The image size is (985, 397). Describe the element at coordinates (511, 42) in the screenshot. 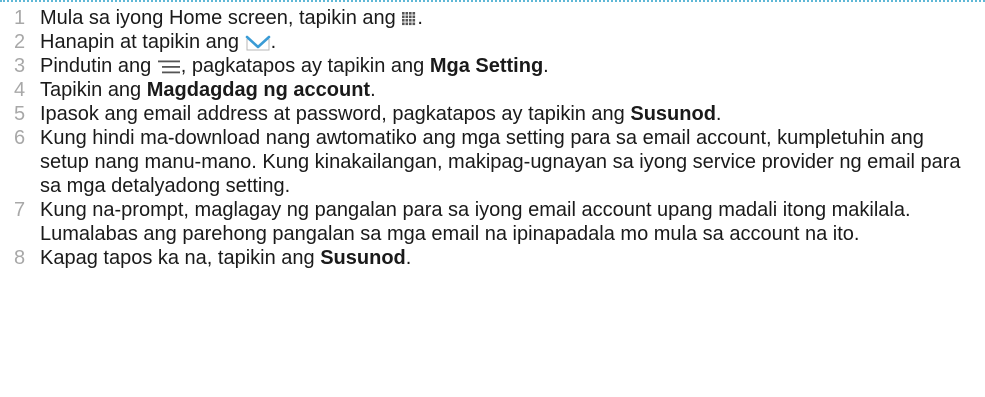

I see `step-text: Hanapin at tapikin ang .` at that location.